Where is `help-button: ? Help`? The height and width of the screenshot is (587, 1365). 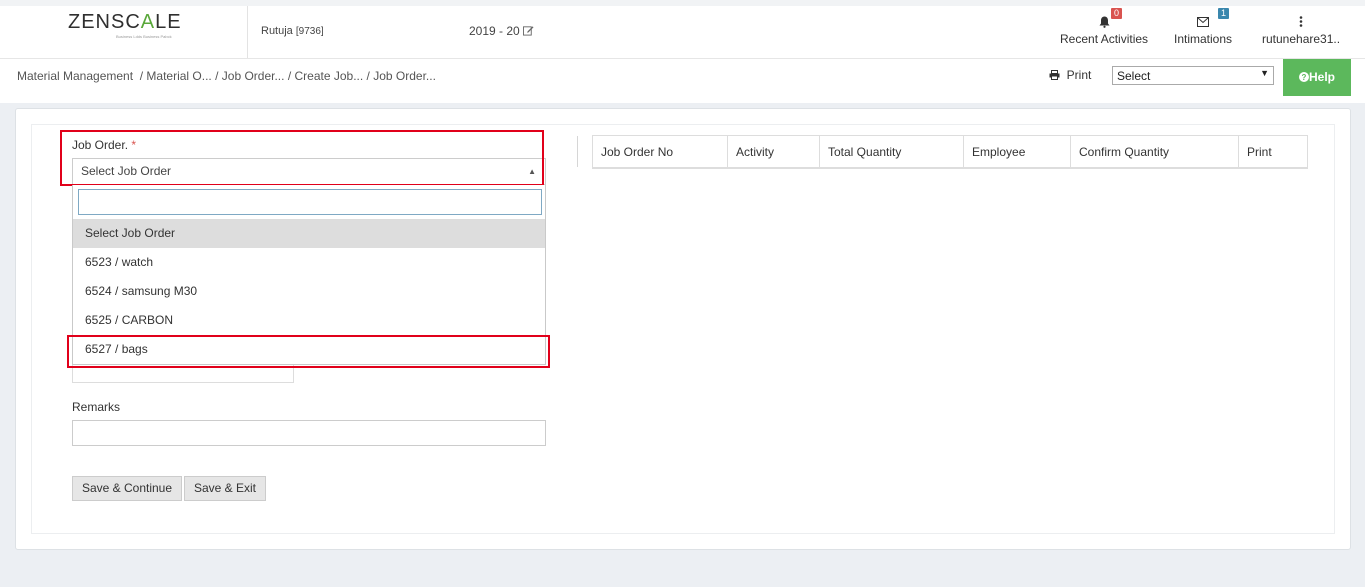
help-button: ? Help is located at coordinates (1317, 77).